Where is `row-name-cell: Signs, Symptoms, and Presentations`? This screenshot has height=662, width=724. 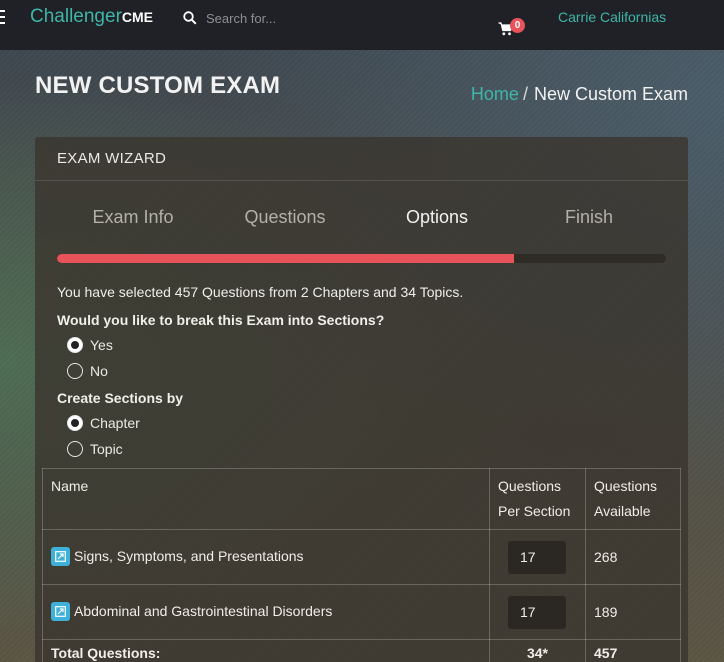 row-name-cell: Signs, Symptoms, and Presentations is located at coordinates (266, 557).